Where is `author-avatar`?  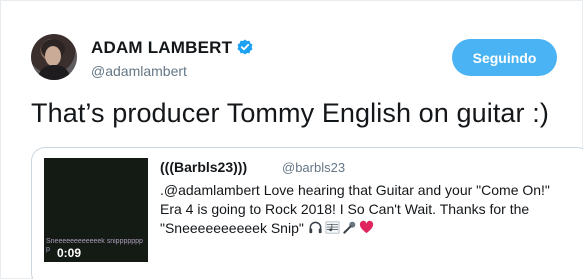
author-avatar is located at coordinates (54, 57).